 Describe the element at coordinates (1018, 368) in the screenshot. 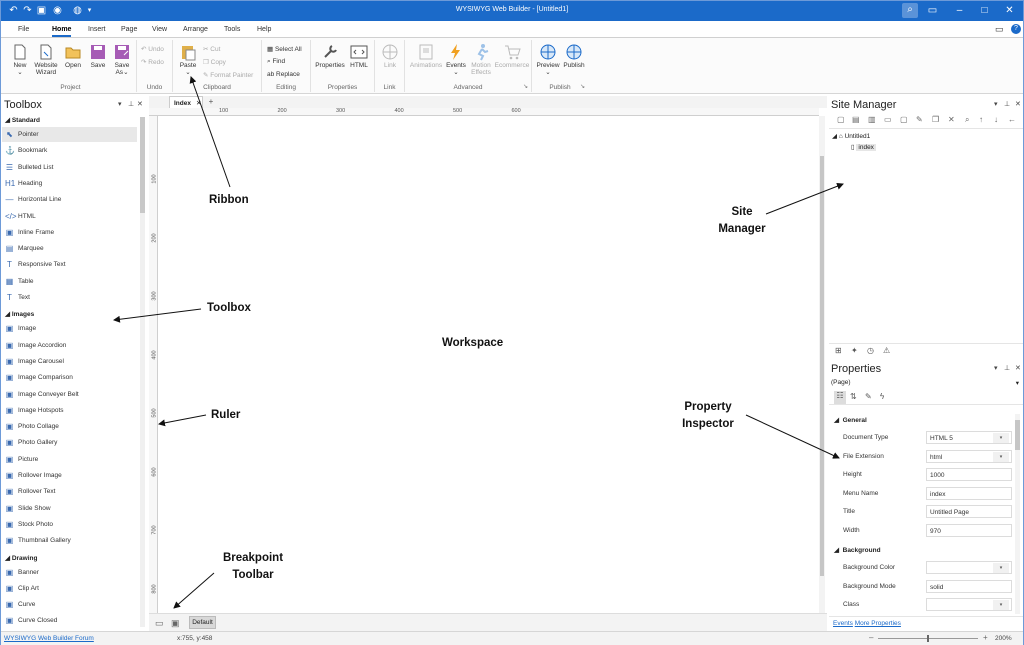

I see `properties-close-icon: ✕` at that location.